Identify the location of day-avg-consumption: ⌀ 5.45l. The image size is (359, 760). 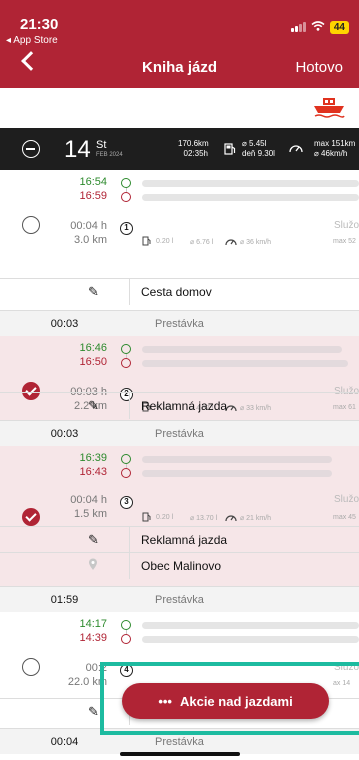
(254, 143).